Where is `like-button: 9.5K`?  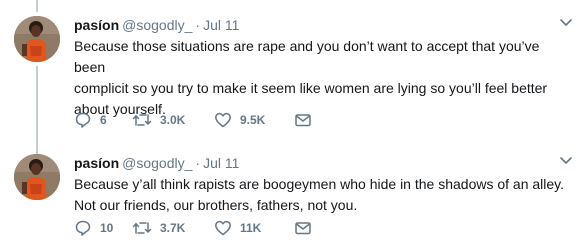 like-button: 9.5K is located at coordinates (254, 120).